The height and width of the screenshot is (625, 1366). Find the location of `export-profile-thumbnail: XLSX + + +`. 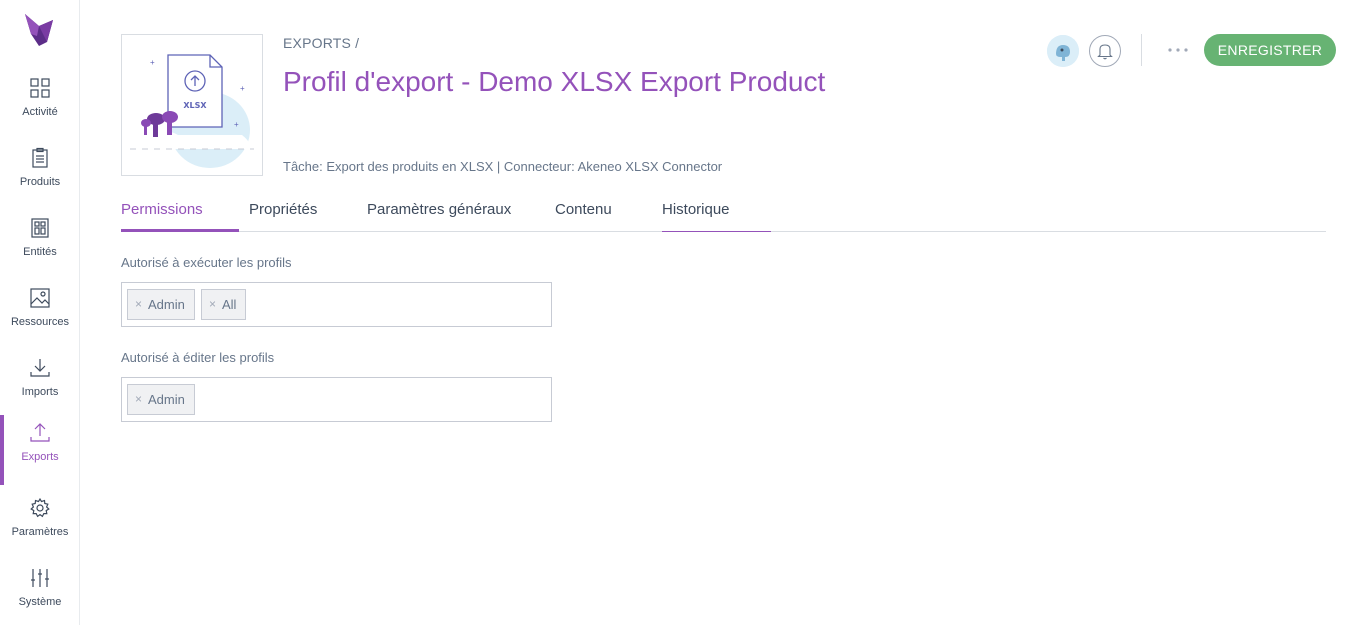

export-profile-thumbnail: XLSX + + + is located at coordinates (192, 105).